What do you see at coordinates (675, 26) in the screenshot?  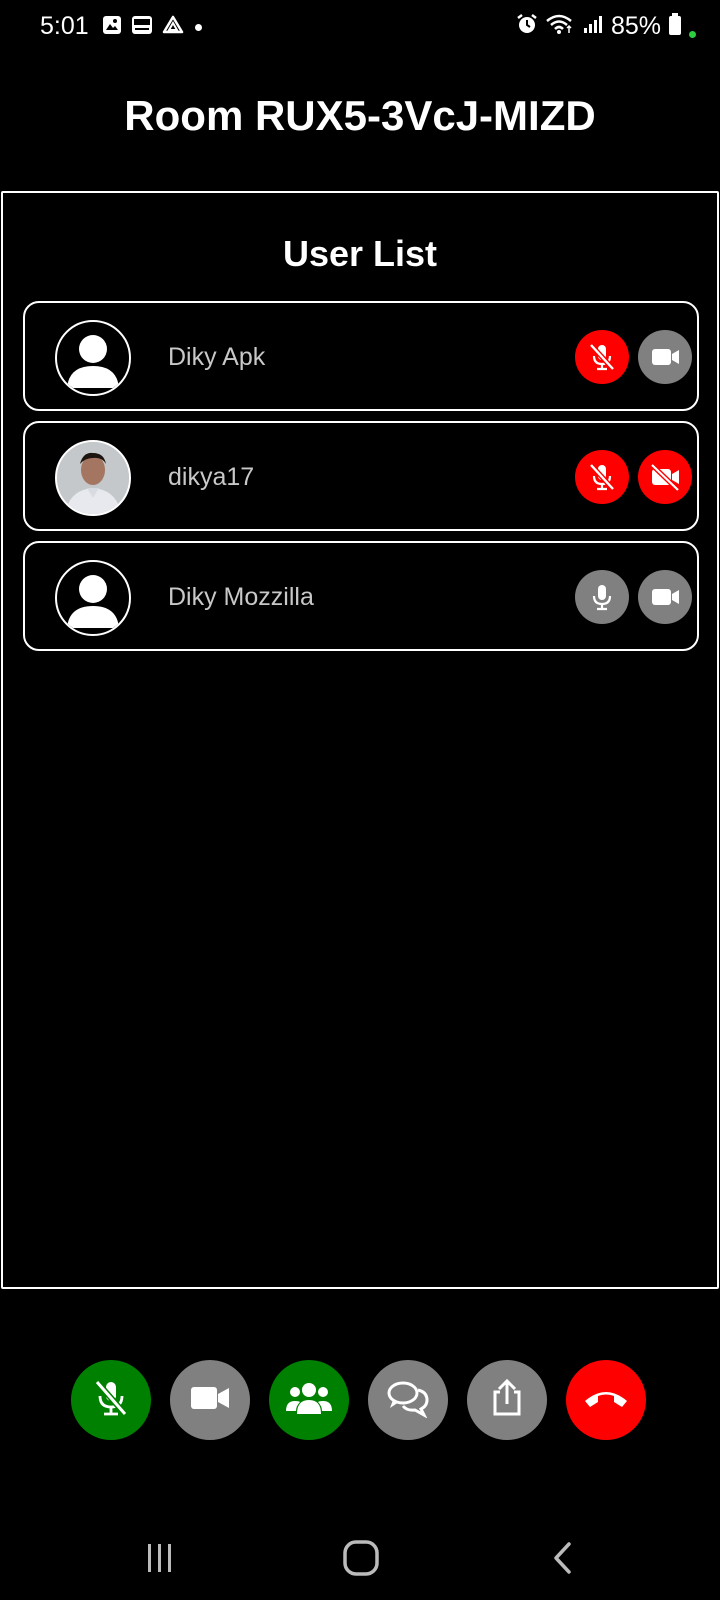 I see `battery-icon` at bounding box center [675, 26].